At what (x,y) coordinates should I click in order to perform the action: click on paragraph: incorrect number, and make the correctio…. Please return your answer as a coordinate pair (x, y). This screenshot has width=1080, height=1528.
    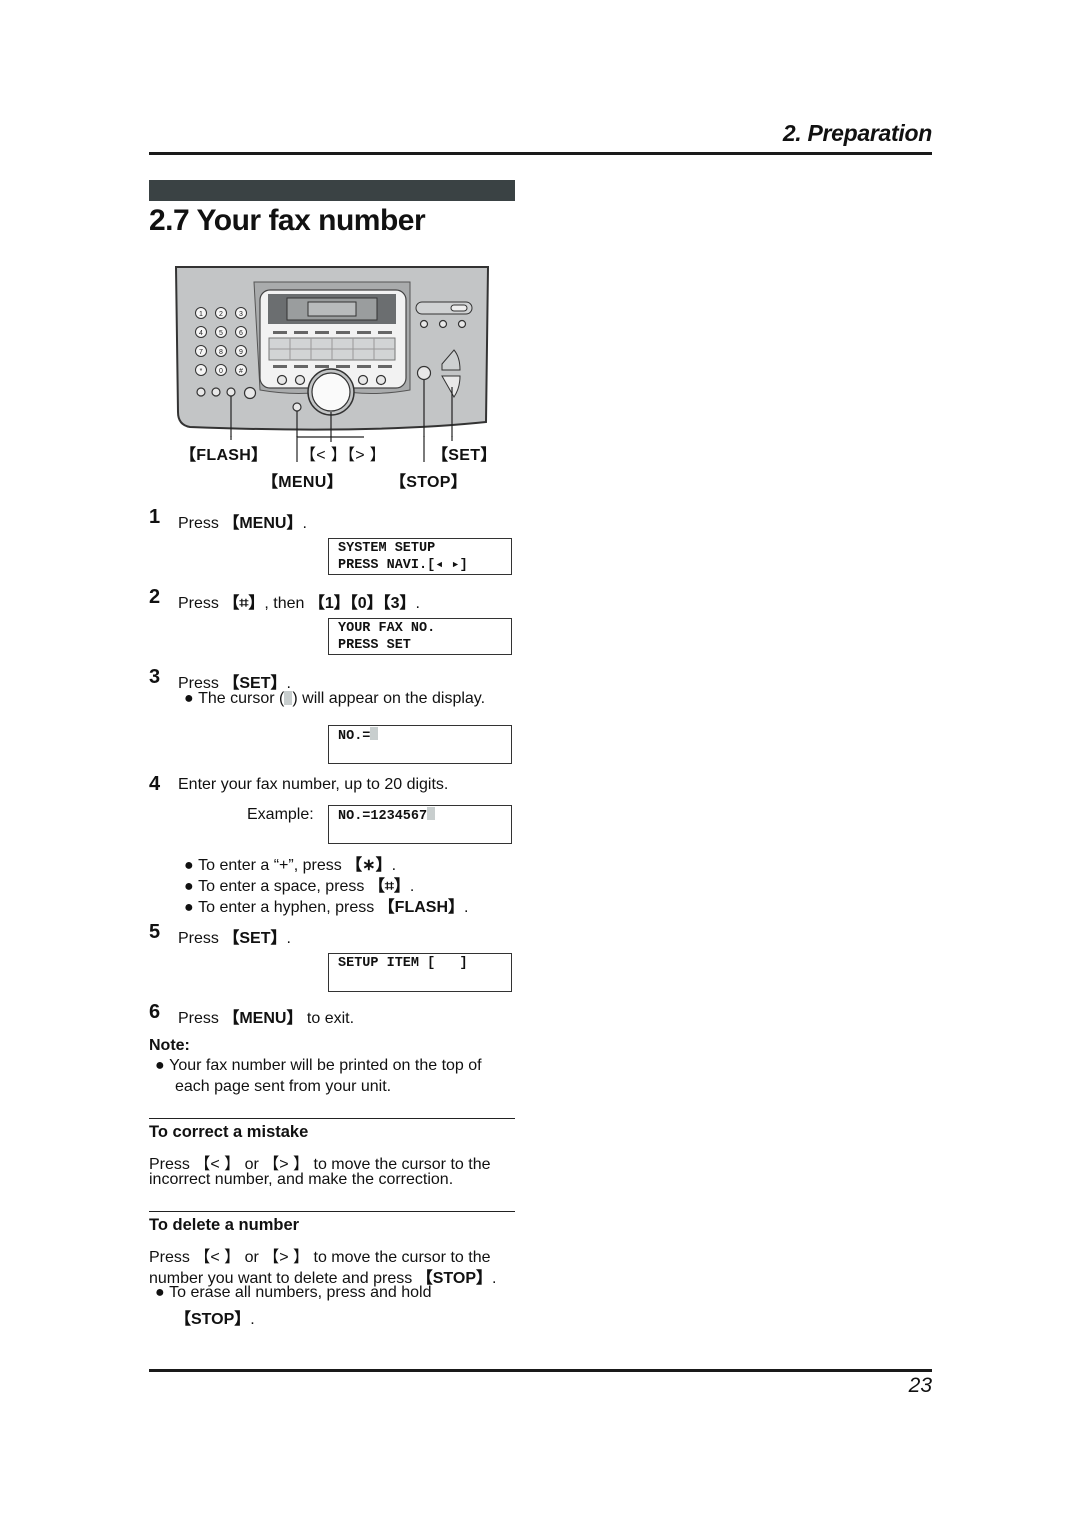
    Looking at the image, I should click on (301, 1179).